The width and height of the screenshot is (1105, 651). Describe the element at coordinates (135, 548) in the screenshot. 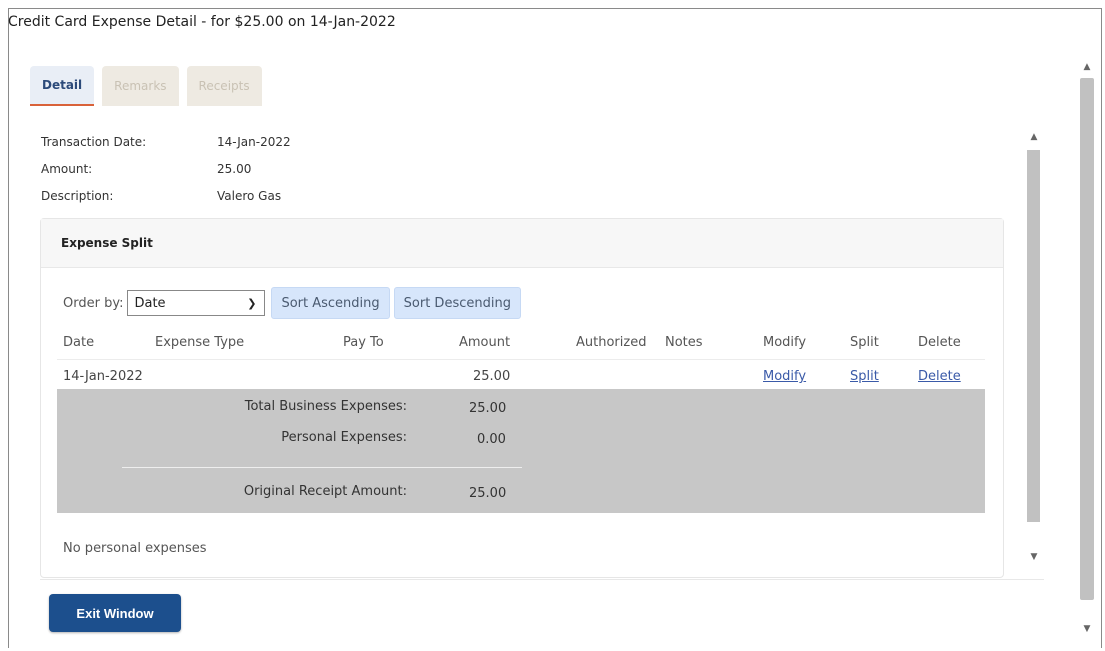

I see `no-personal-expenses-text: No personal expenses` at that location.